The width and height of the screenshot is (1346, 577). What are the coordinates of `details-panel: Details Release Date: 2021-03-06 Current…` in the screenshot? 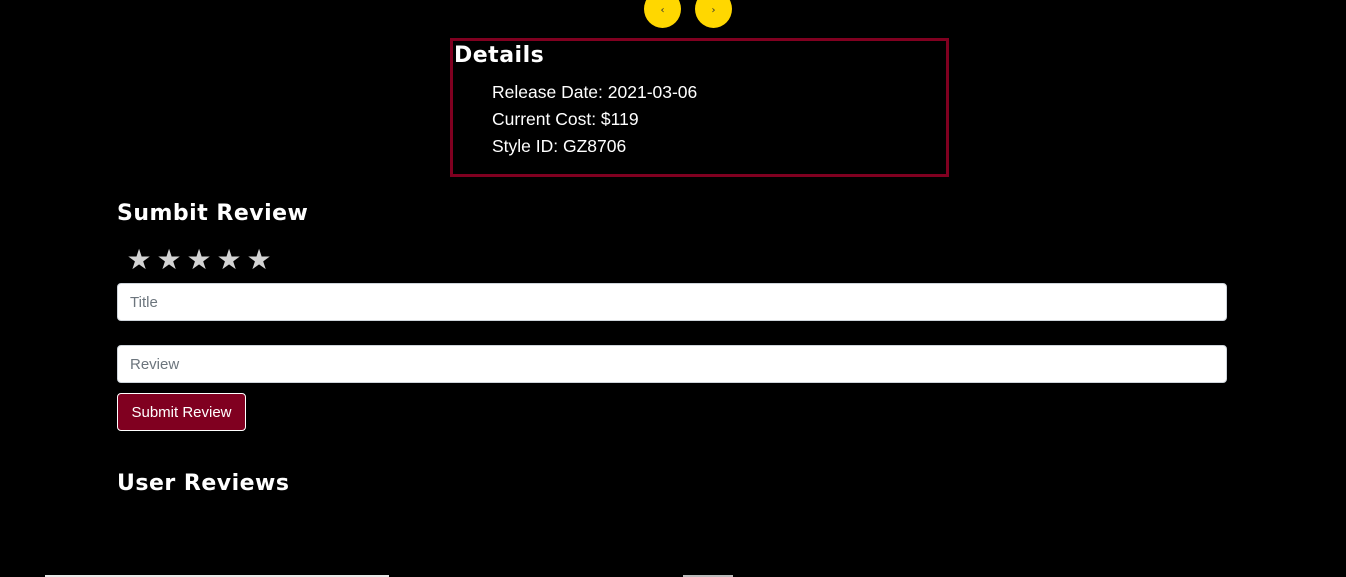 It's located at (699, 107).